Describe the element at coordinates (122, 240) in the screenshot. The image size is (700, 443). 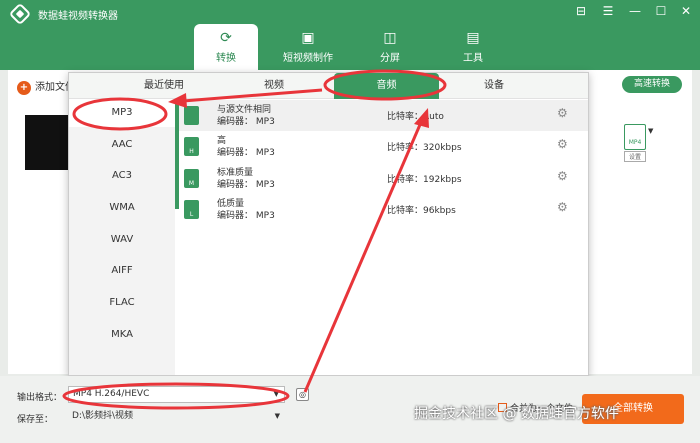
I see `format-item-wav: WAV` at that location.